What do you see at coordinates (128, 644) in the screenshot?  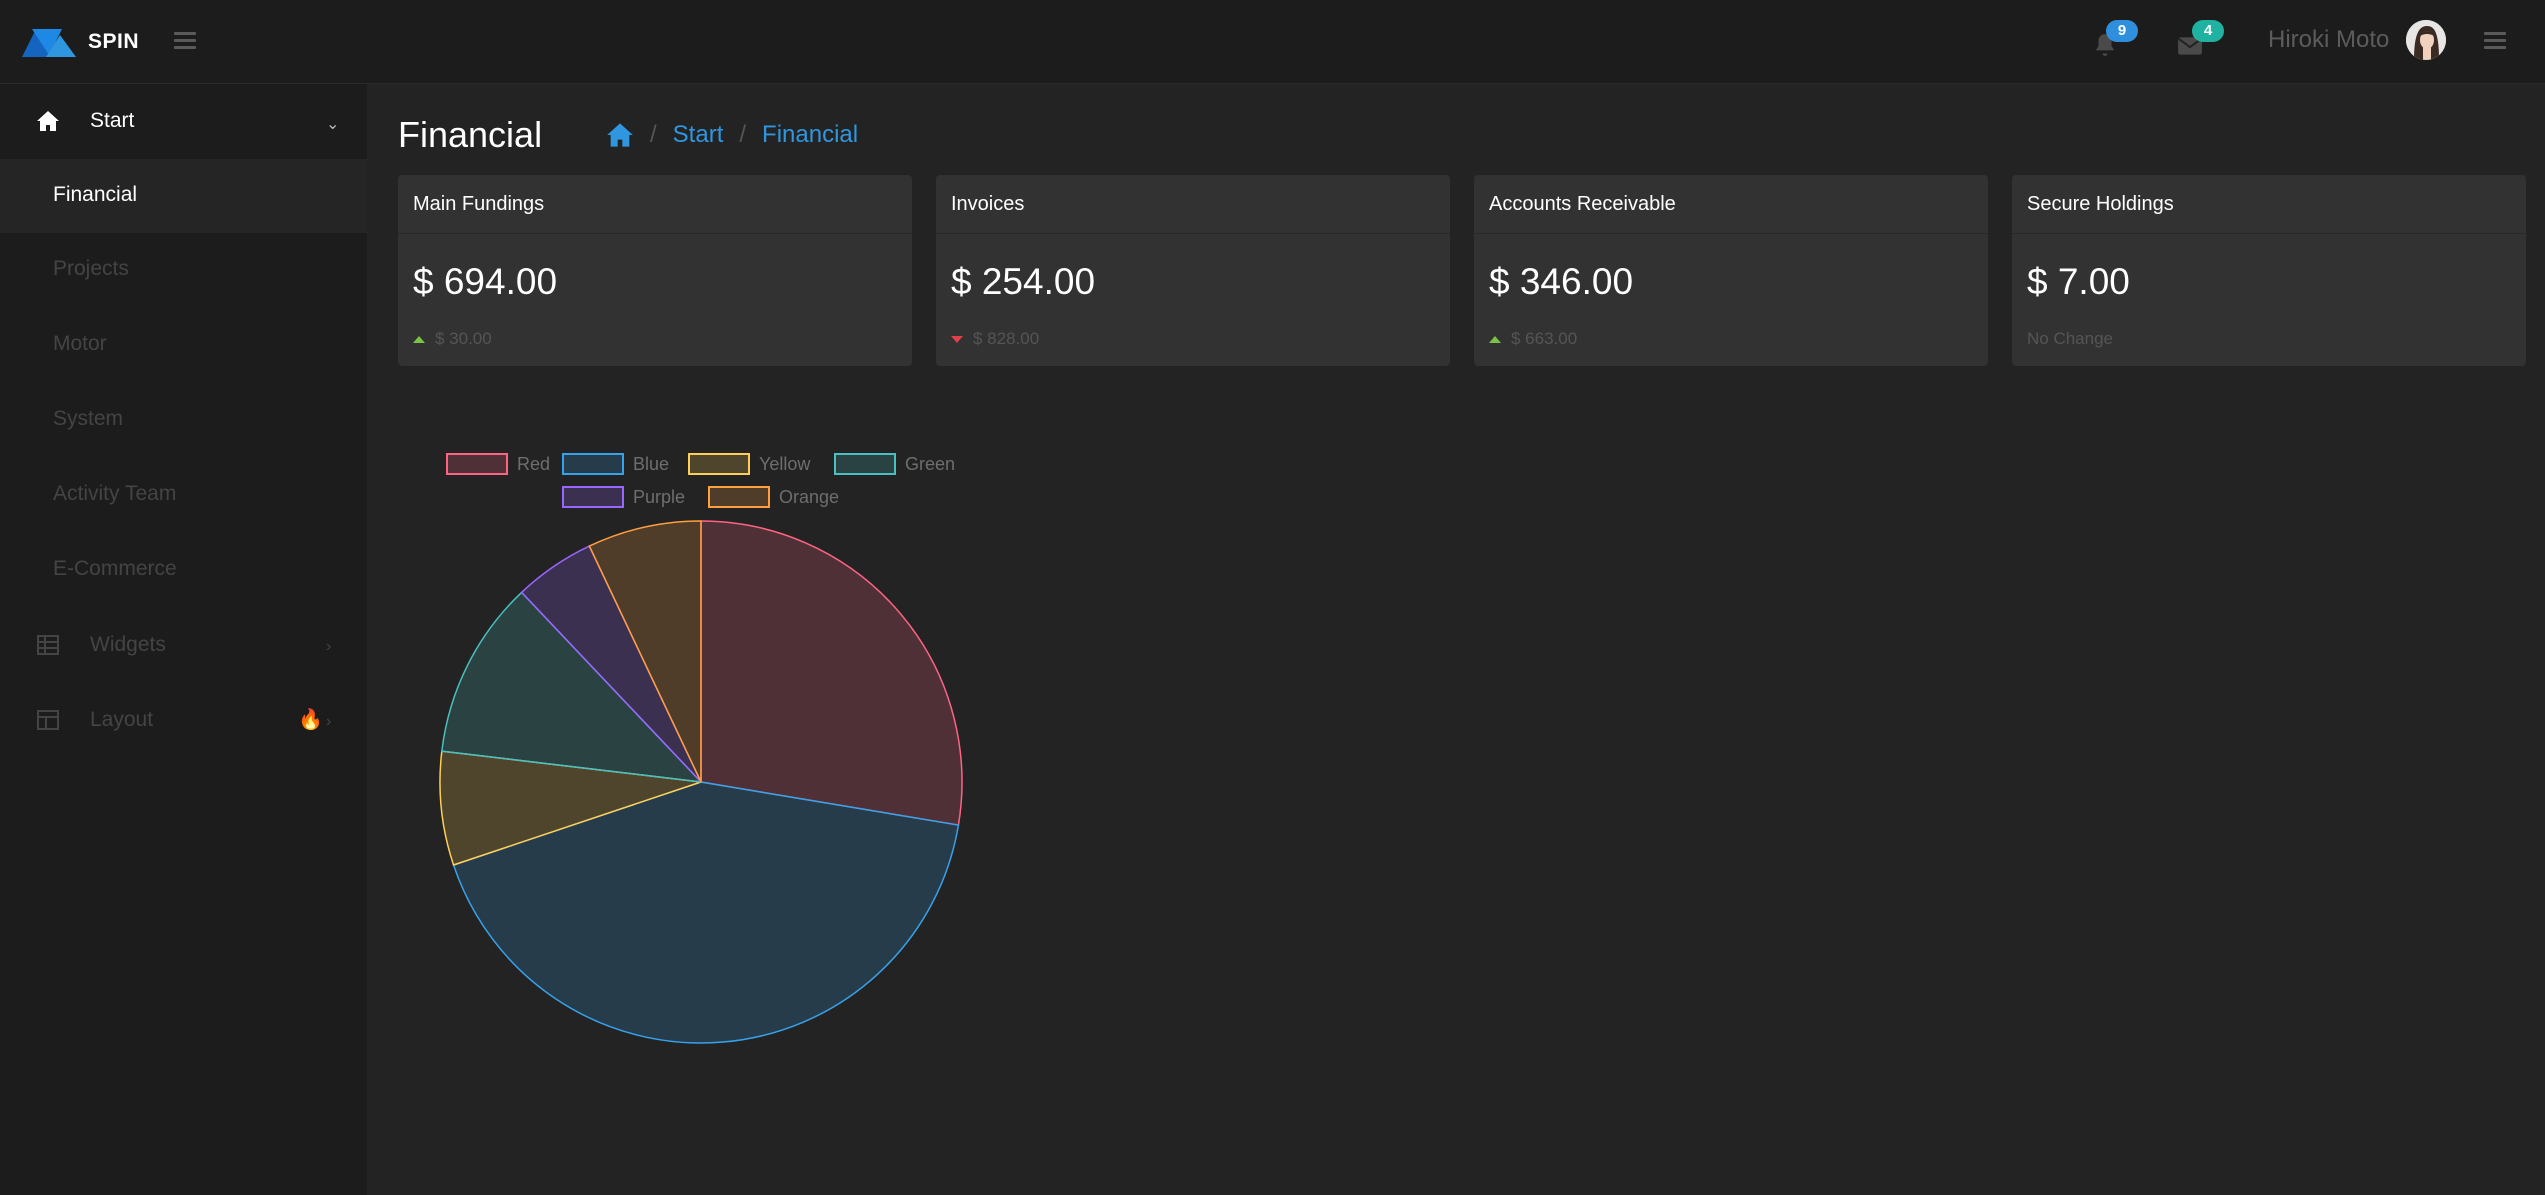 I see `sidebar-group-label: Widgets` at bounding box center [128, 644].